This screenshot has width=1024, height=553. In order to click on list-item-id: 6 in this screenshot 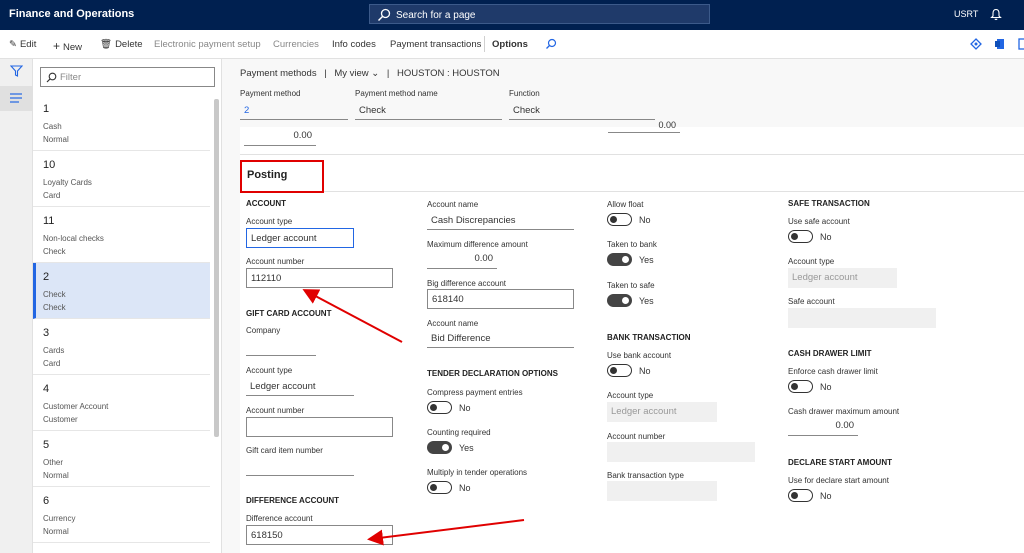, I will do `click(46, 501)`.